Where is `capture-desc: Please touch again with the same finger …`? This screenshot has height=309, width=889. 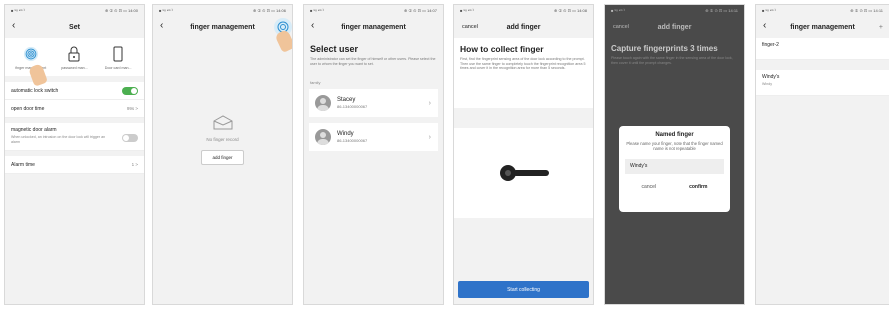
capture-desc: Please touch again with the same finger … is located at coordinates (672, 60).